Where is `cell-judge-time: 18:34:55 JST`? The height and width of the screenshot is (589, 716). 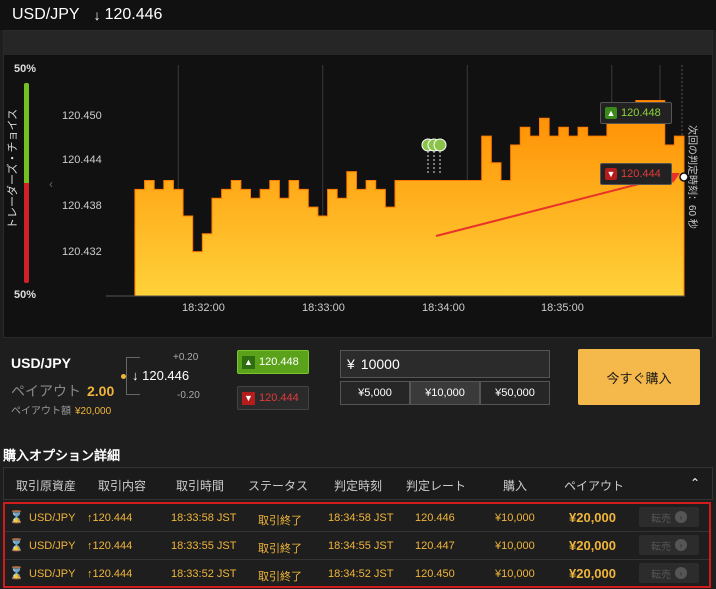 cell-judge-time: 18:34:55 JST is located at coordinates (361, 546).